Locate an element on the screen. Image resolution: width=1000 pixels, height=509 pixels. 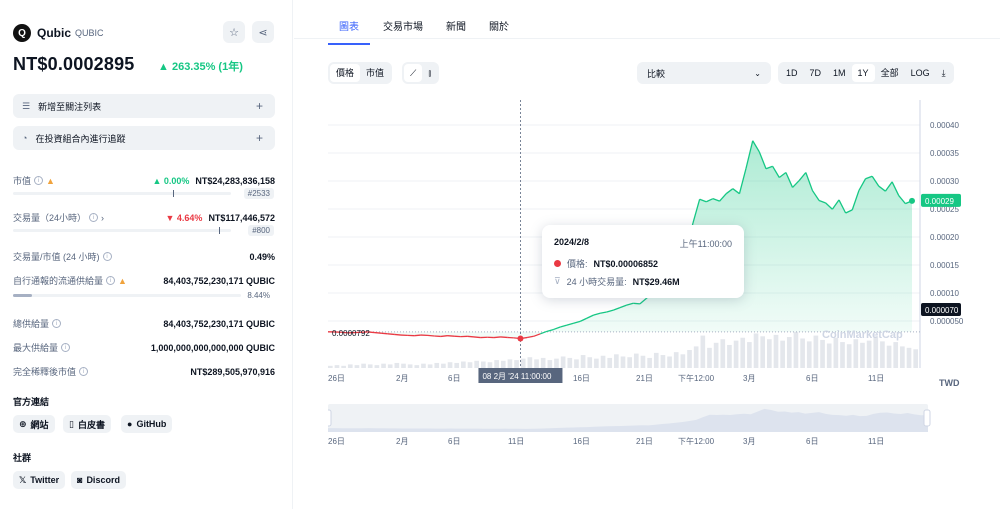
price-toggle: 價格 is located at coordinates (345, 73).